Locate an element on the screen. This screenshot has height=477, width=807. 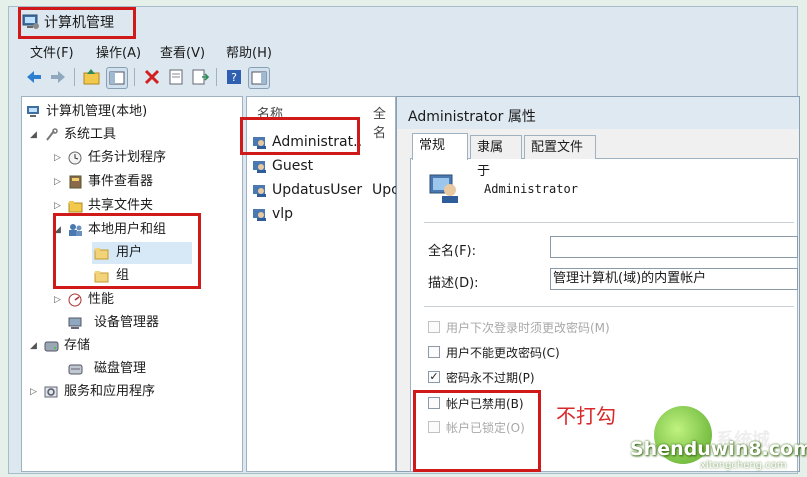
tree-item-services-applications: ▷ 服务和应用程序 is located at coordinates (135, 392).